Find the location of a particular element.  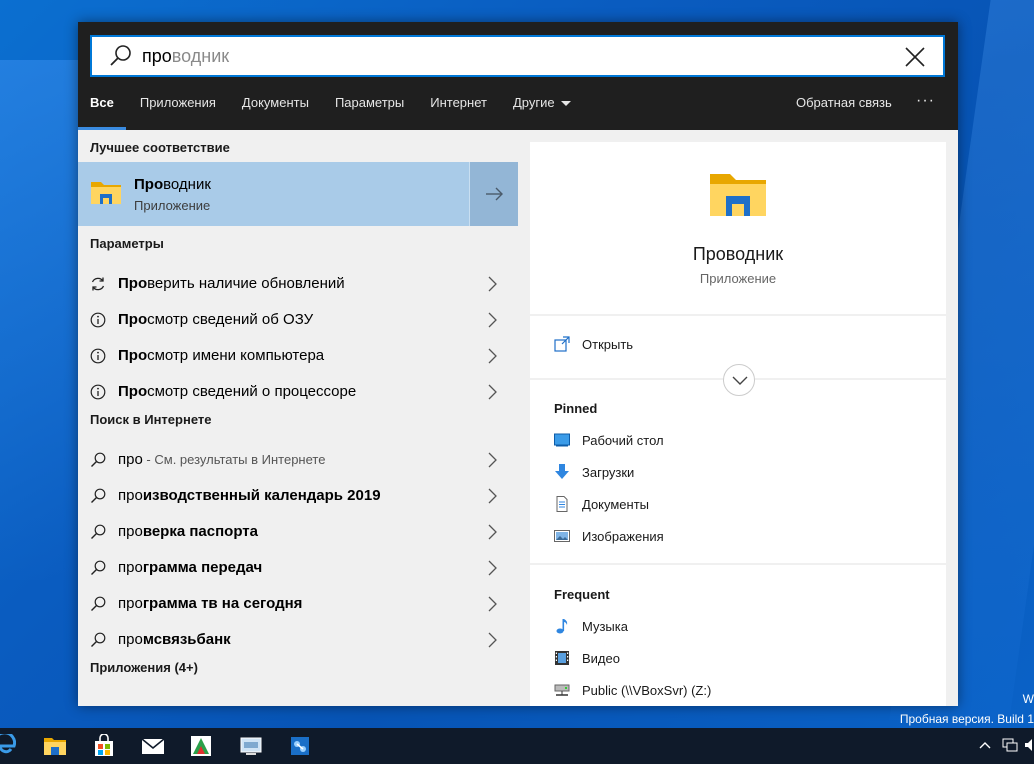

volume-icon is located at coordinates (1029, 746).